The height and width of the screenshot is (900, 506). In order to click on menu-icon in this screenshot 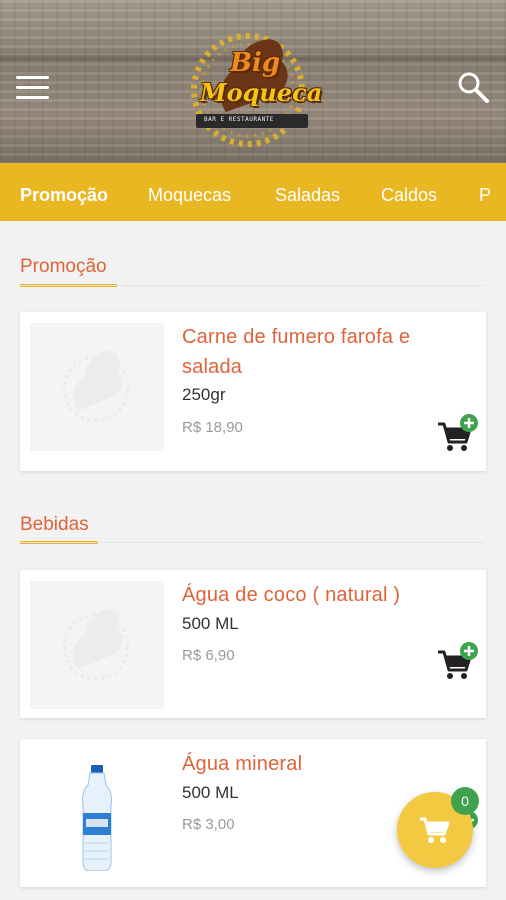, I will do `click(33, 88)`.